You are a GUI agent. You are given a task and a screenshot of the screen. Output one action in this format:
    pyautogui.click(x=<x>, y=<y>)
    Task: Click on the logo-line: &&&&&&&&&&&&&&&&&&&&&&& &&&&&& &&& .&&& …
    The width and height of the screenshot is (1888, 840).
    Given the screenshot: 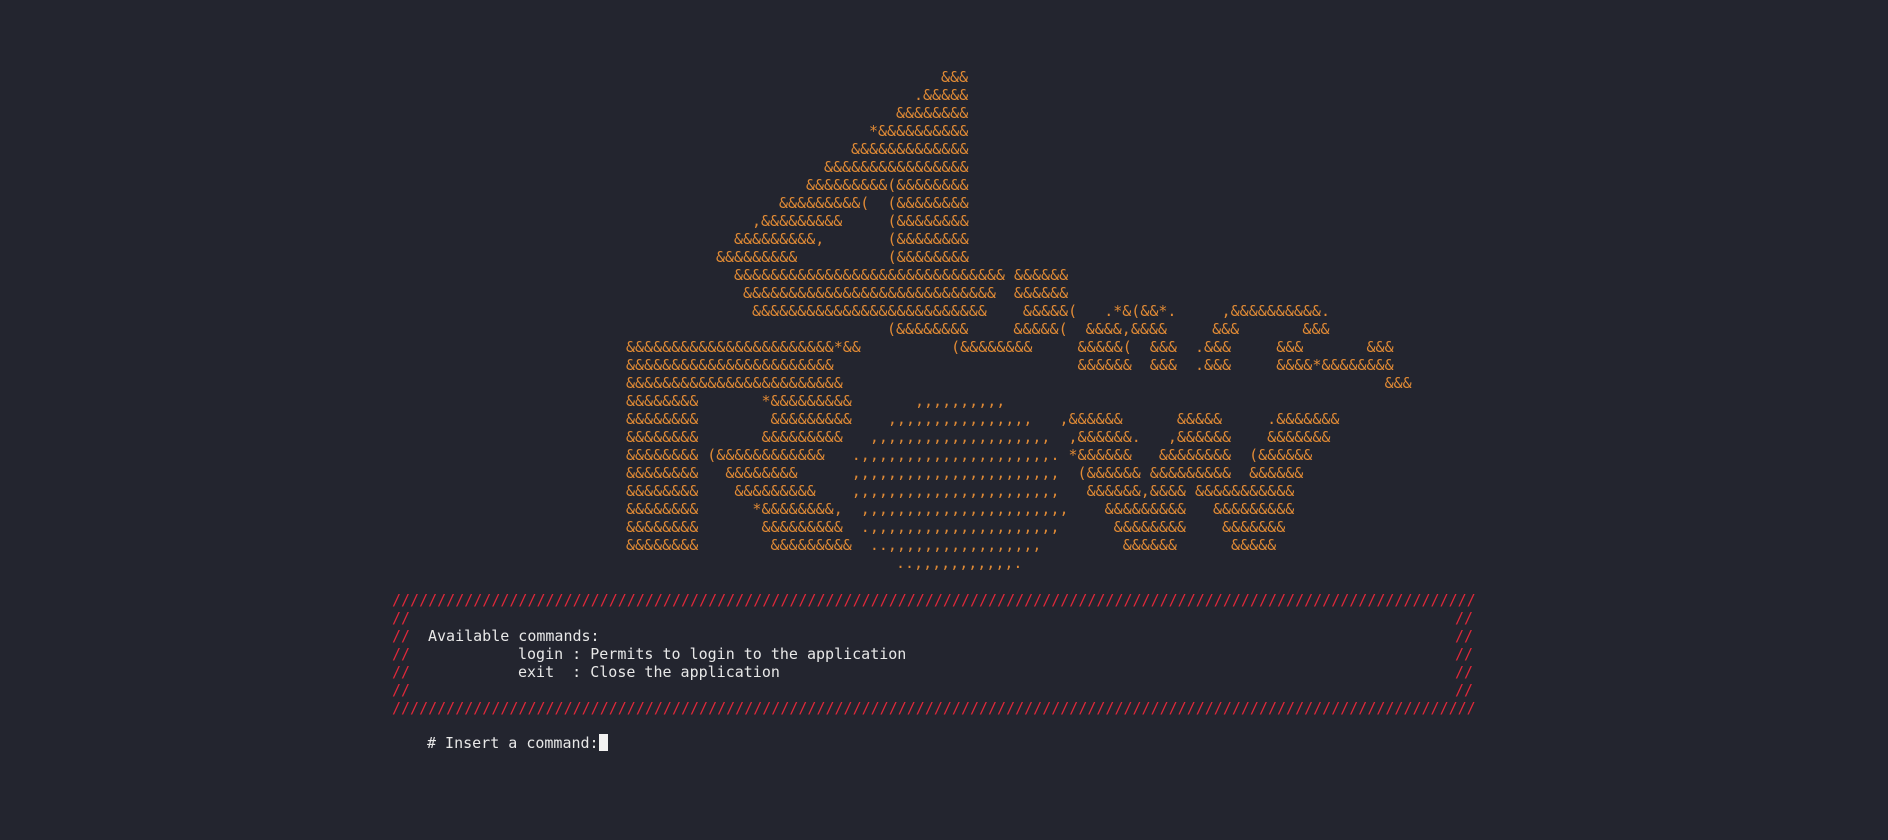 What is the action you would take?
    pyautogui.click(x=1010, y=365)
    